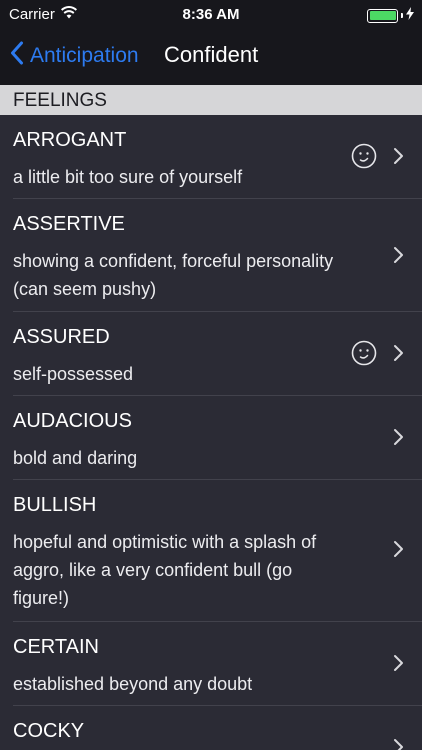 This screenshot has width=422, height=750. I want to click on battery-fill, so click(382, 15).